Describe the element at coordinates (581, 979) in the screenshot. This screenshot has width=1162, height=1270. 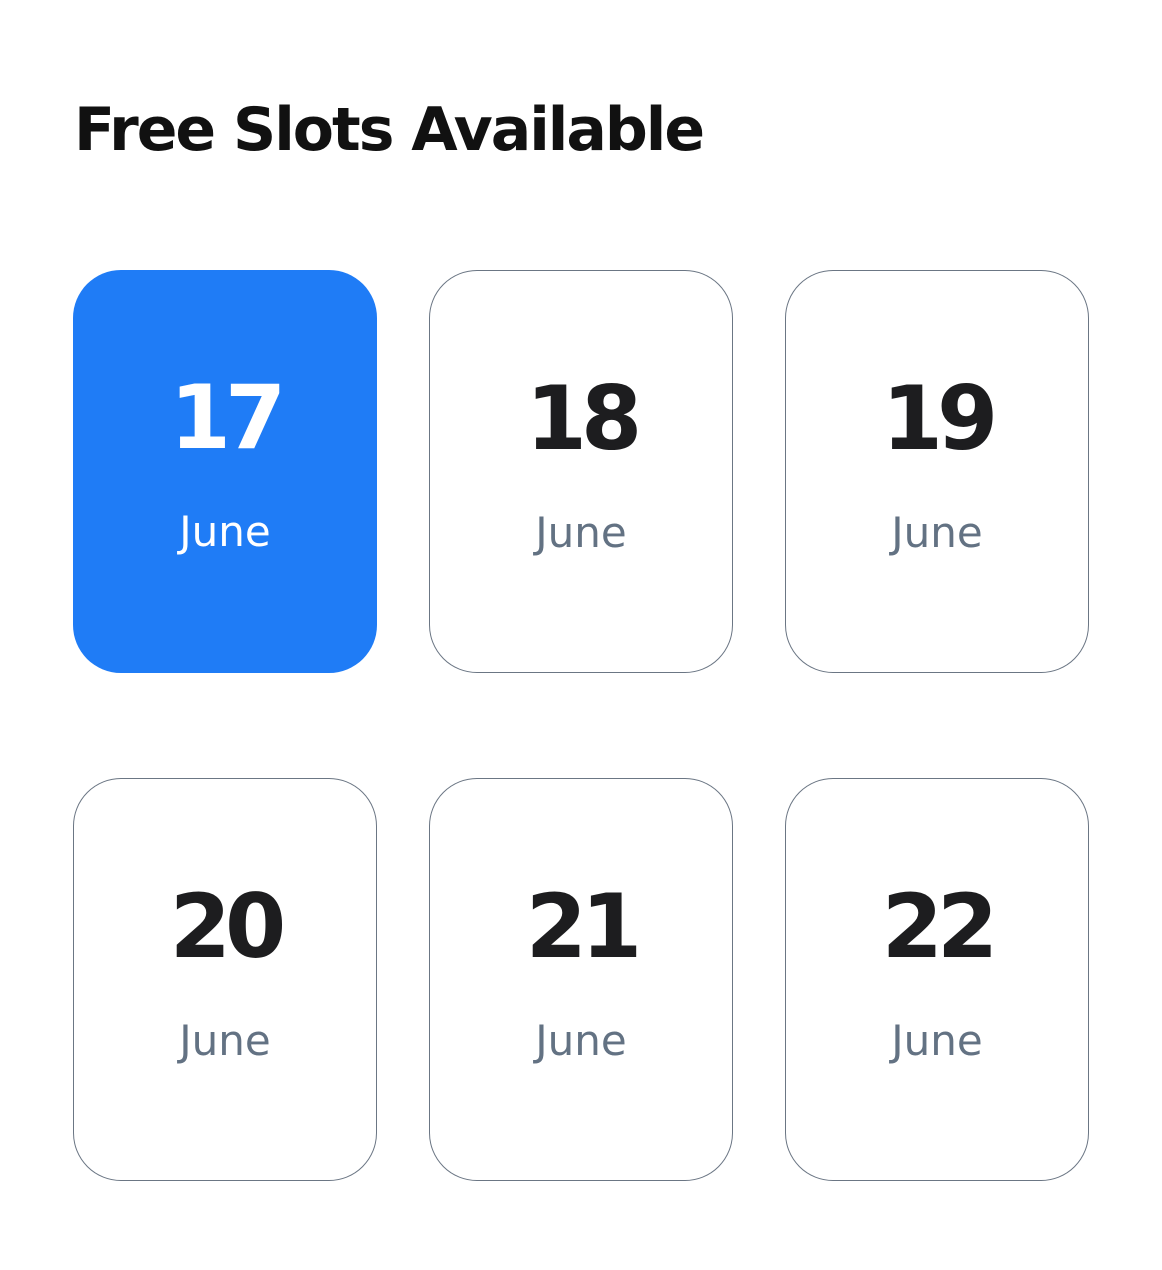
I see `date-slot-card: 21 June` at that location.